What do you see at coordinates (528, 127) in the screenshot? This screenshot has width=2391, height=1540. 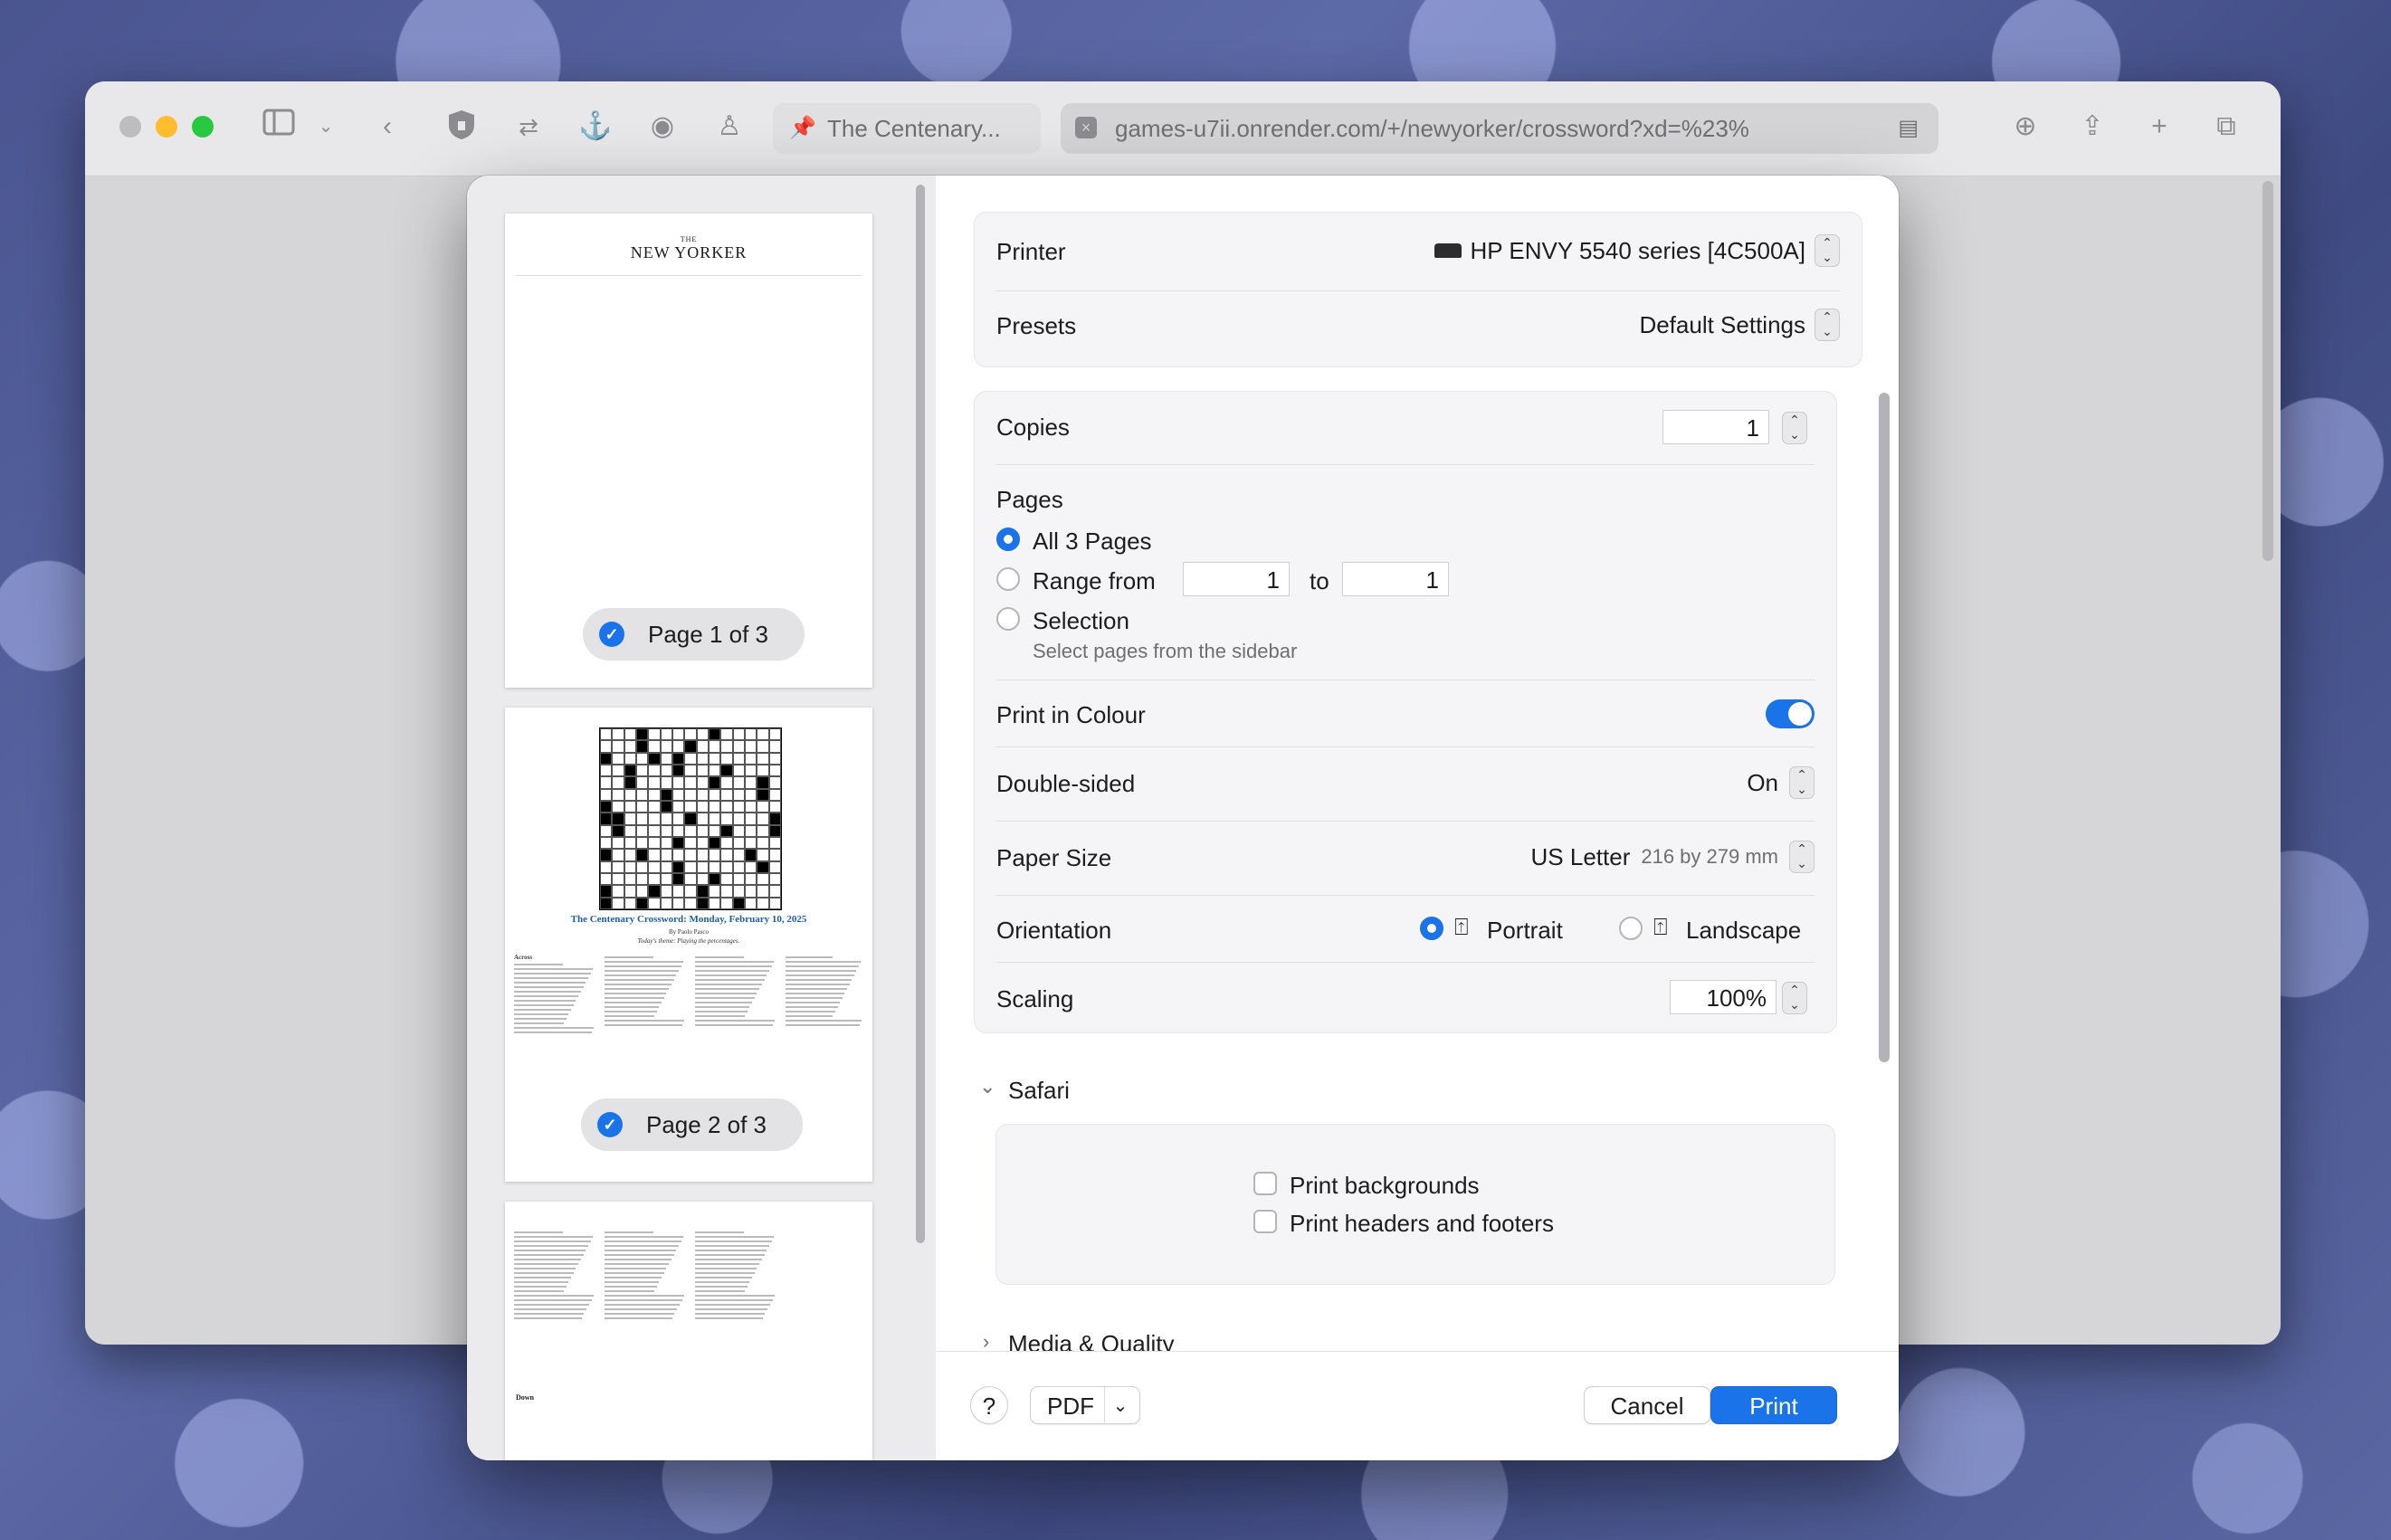 I see `shuffle-icon: ⇄` at bounding box center [528, 127].